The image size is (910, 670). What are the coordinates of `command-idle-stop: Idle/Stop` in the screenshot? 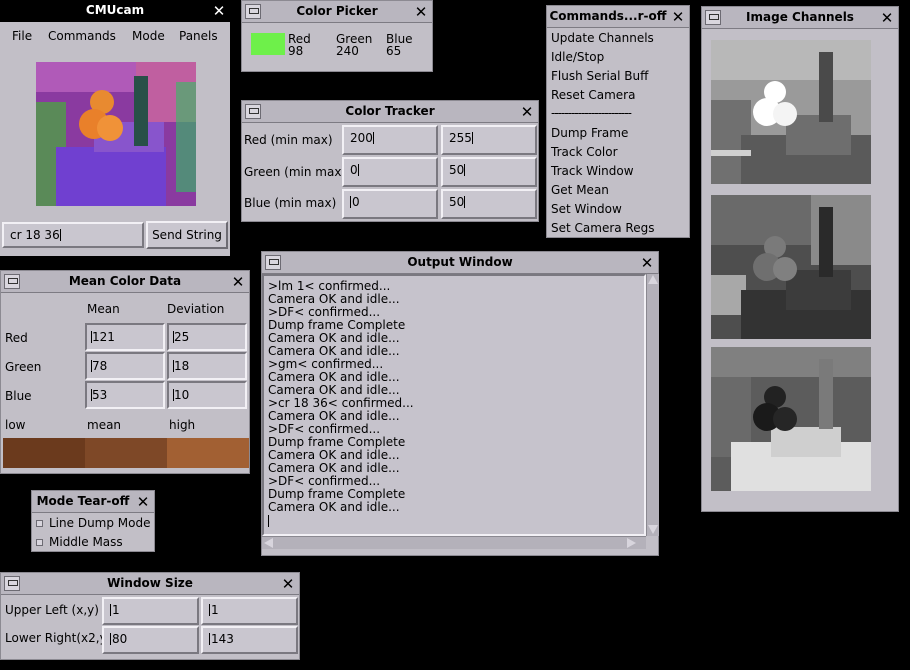 It's located at (577, 57).